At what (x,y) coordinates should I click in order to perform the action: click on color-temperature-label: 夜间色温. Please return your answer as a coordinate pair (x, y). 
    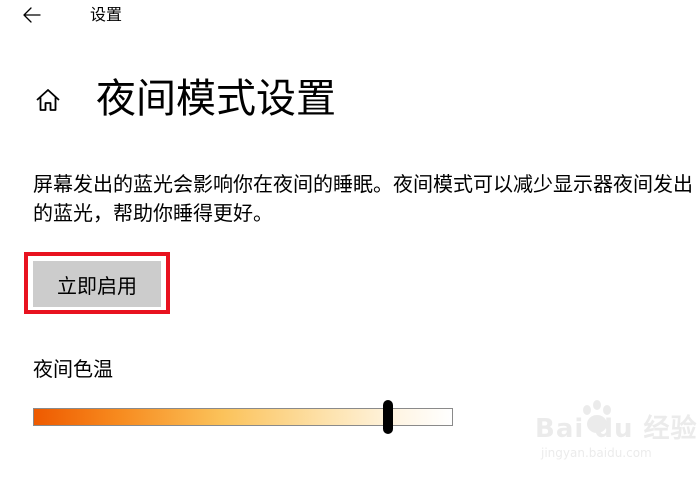
    Looking at the image, I should click on (73, 369).